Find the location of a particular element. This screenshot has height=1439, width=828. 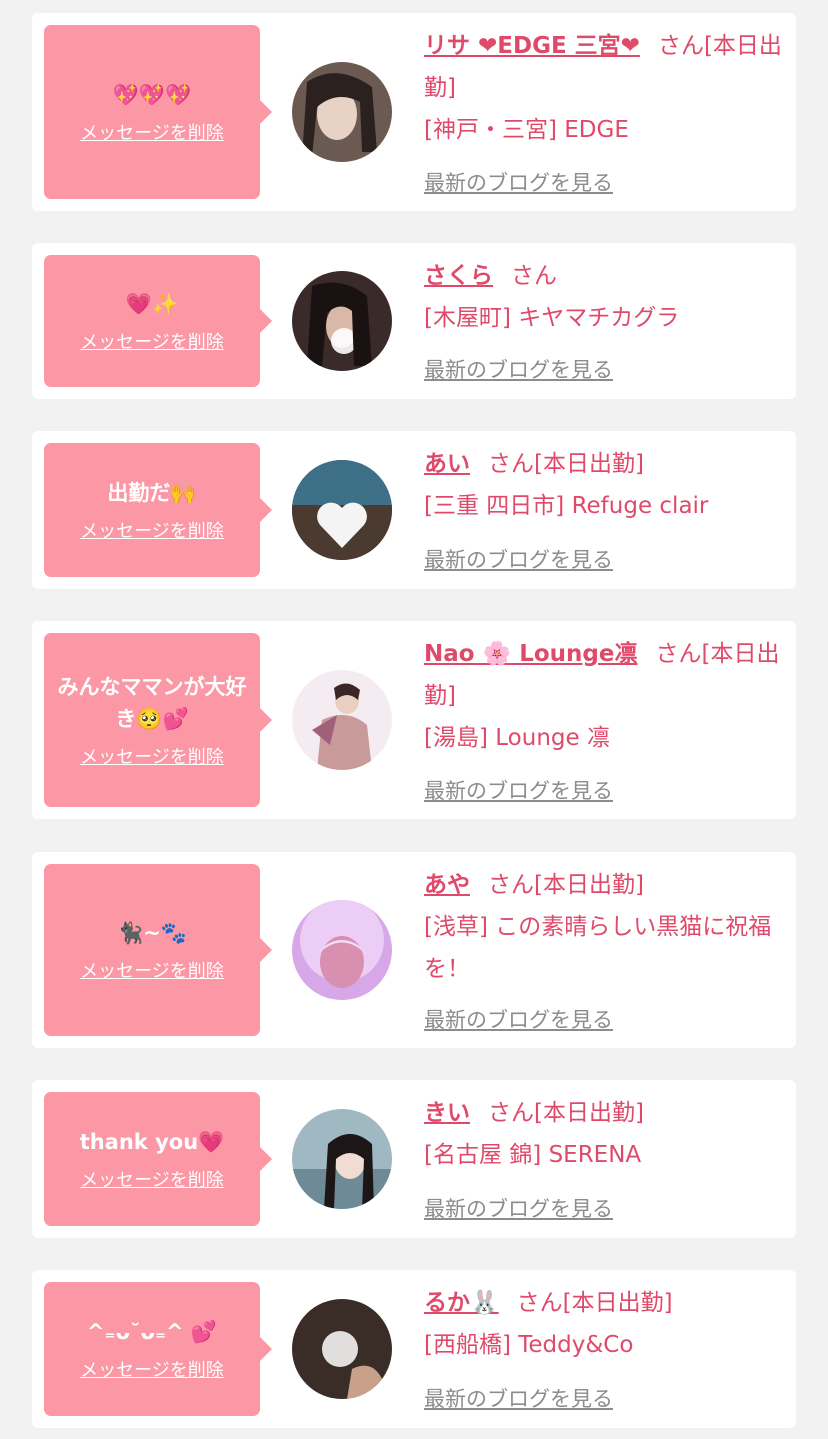

message-bubble: thank you💗 メッセージを削除 is located at coordinates (158, 1159).